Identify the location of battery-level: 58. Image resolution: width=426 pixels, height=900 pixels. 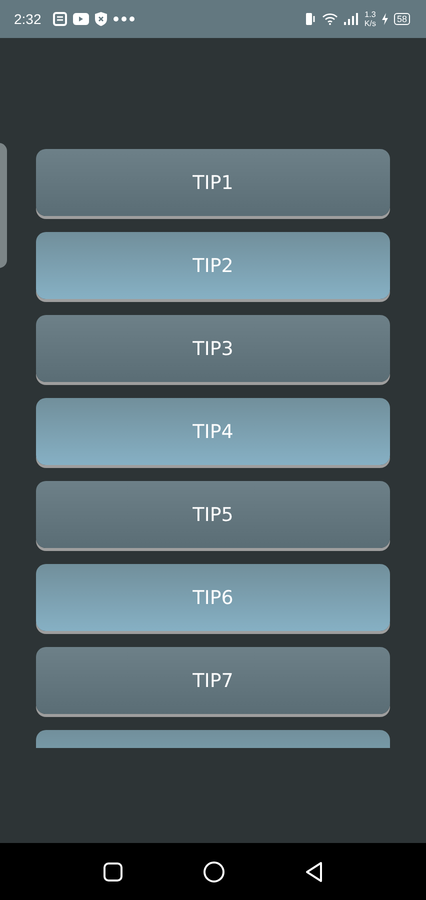
(402, 19).